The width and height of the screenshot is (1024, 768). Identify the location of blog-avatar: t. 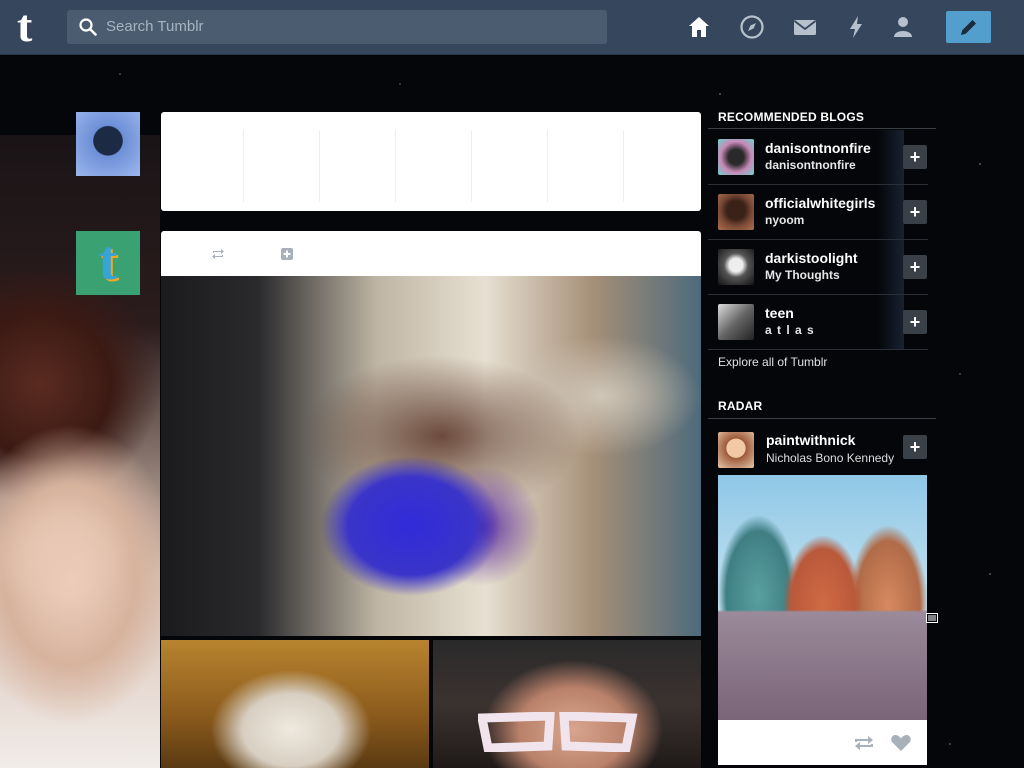
(108, 263).